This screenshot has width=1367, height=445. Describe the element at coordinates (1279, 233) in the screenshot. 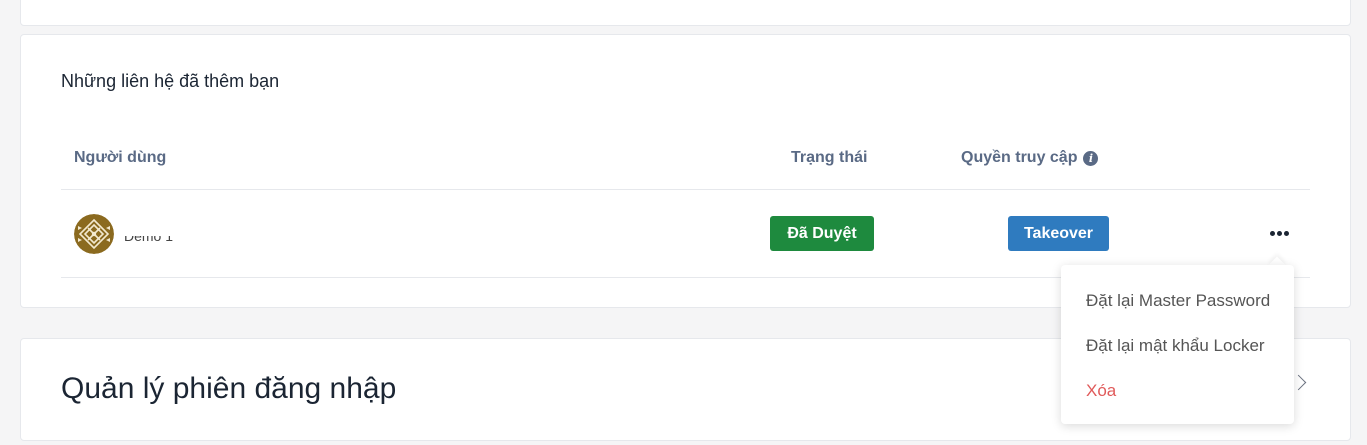

I see `more-options-button` at that location.